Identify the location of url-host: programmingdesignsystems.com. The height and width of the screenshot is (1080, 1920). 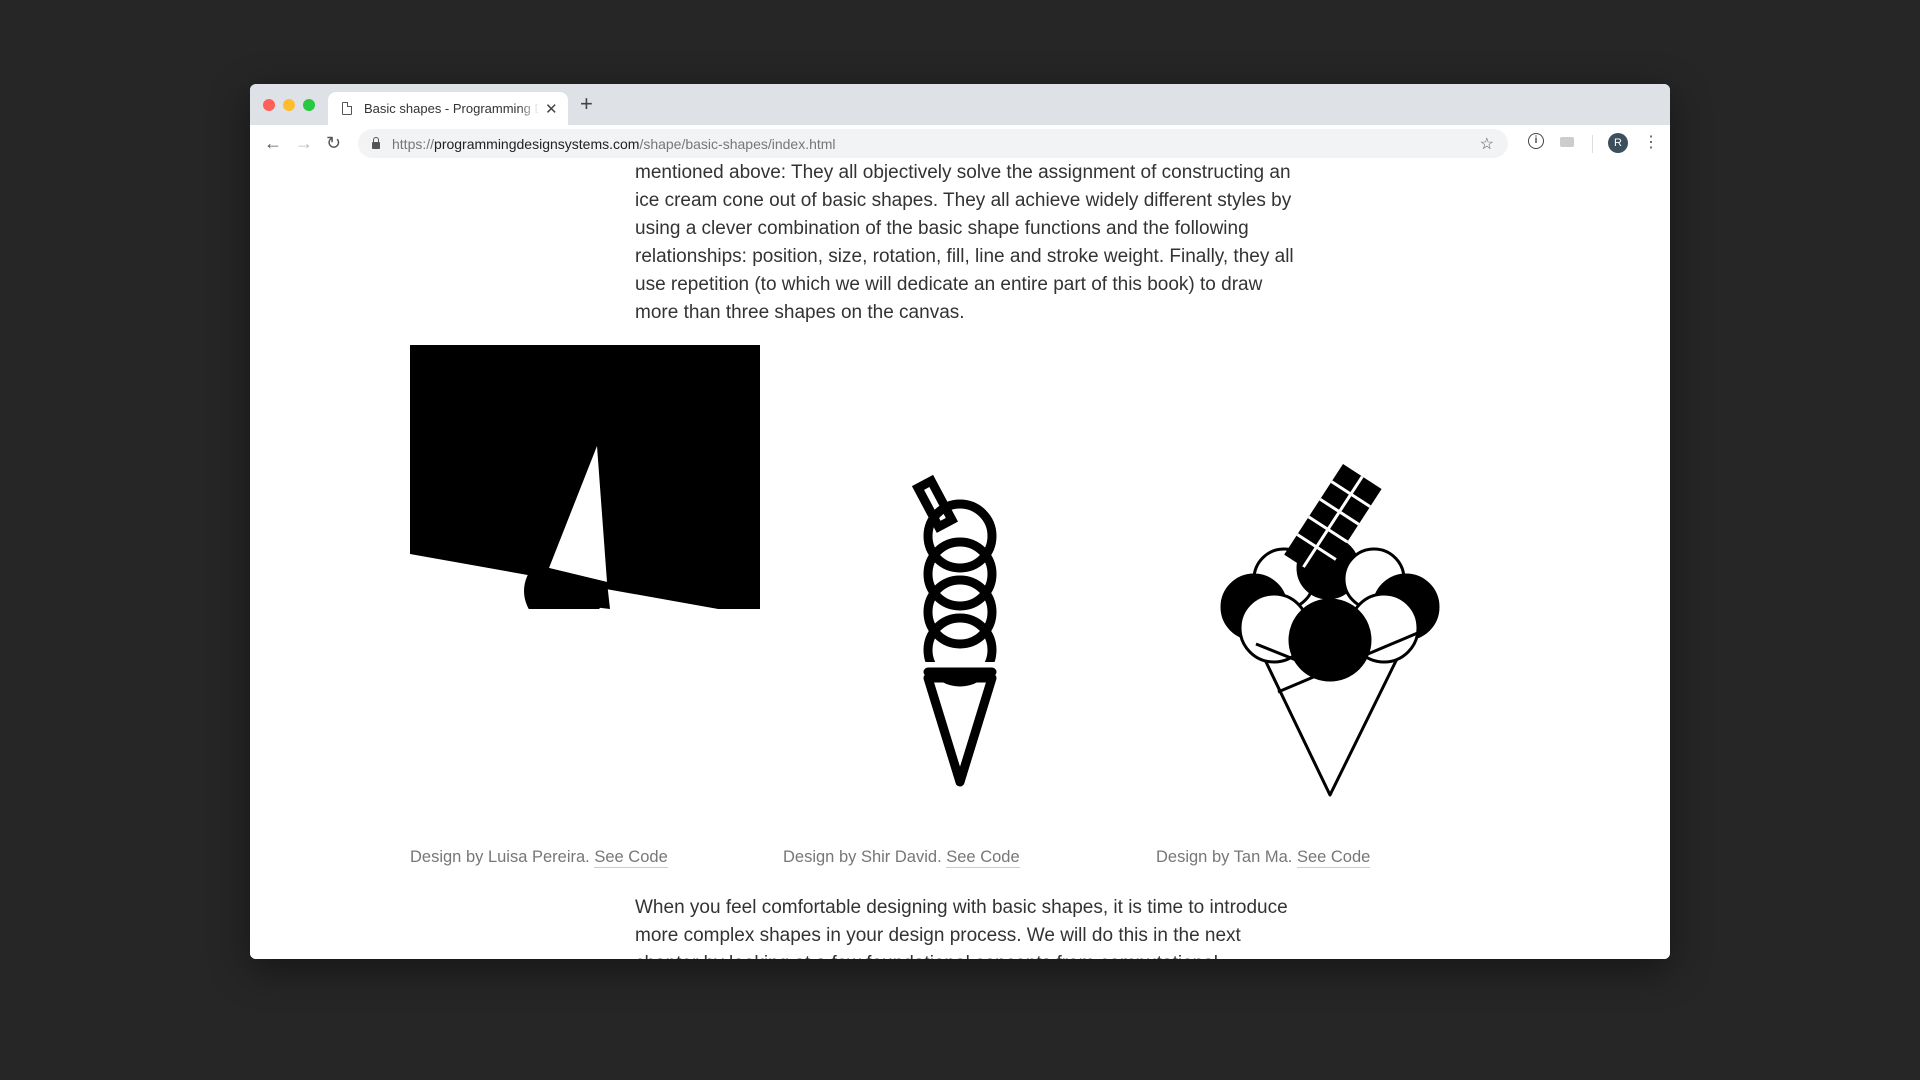
(537, 143).